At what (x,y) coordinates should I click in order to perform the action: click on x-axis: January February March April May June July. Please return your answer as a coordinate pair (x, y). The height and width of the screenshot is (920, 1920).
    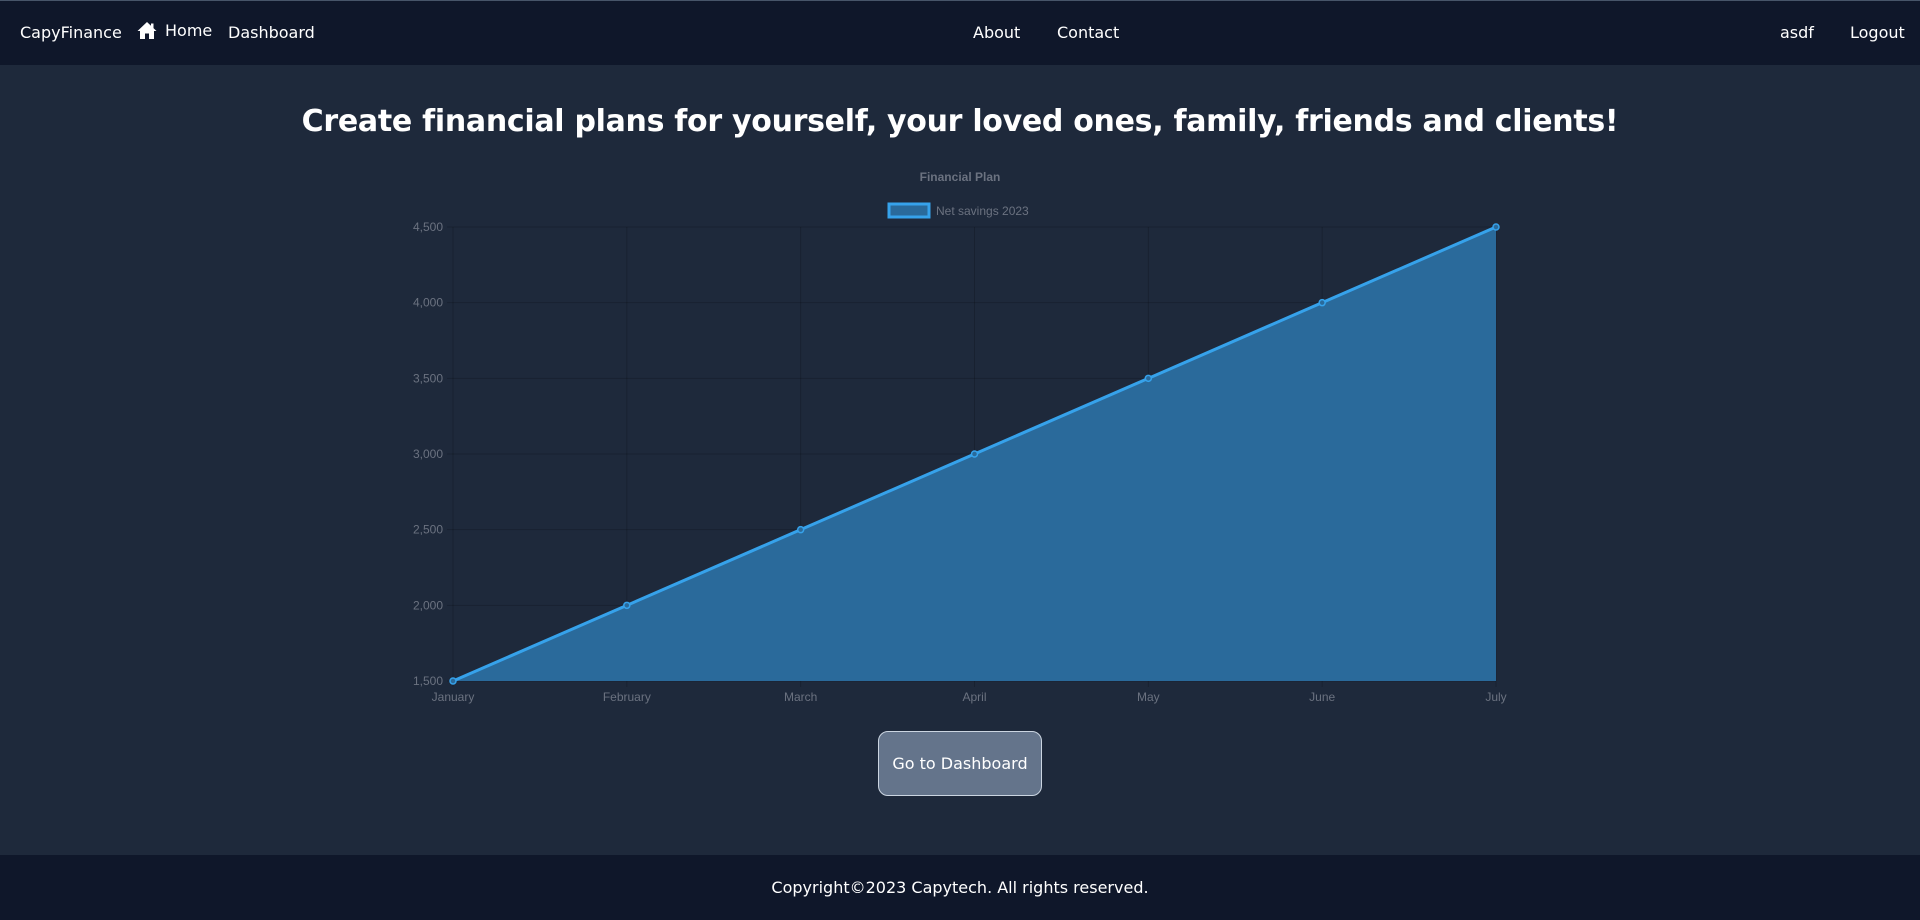
    Looking at the image, I should click on (969, 697).